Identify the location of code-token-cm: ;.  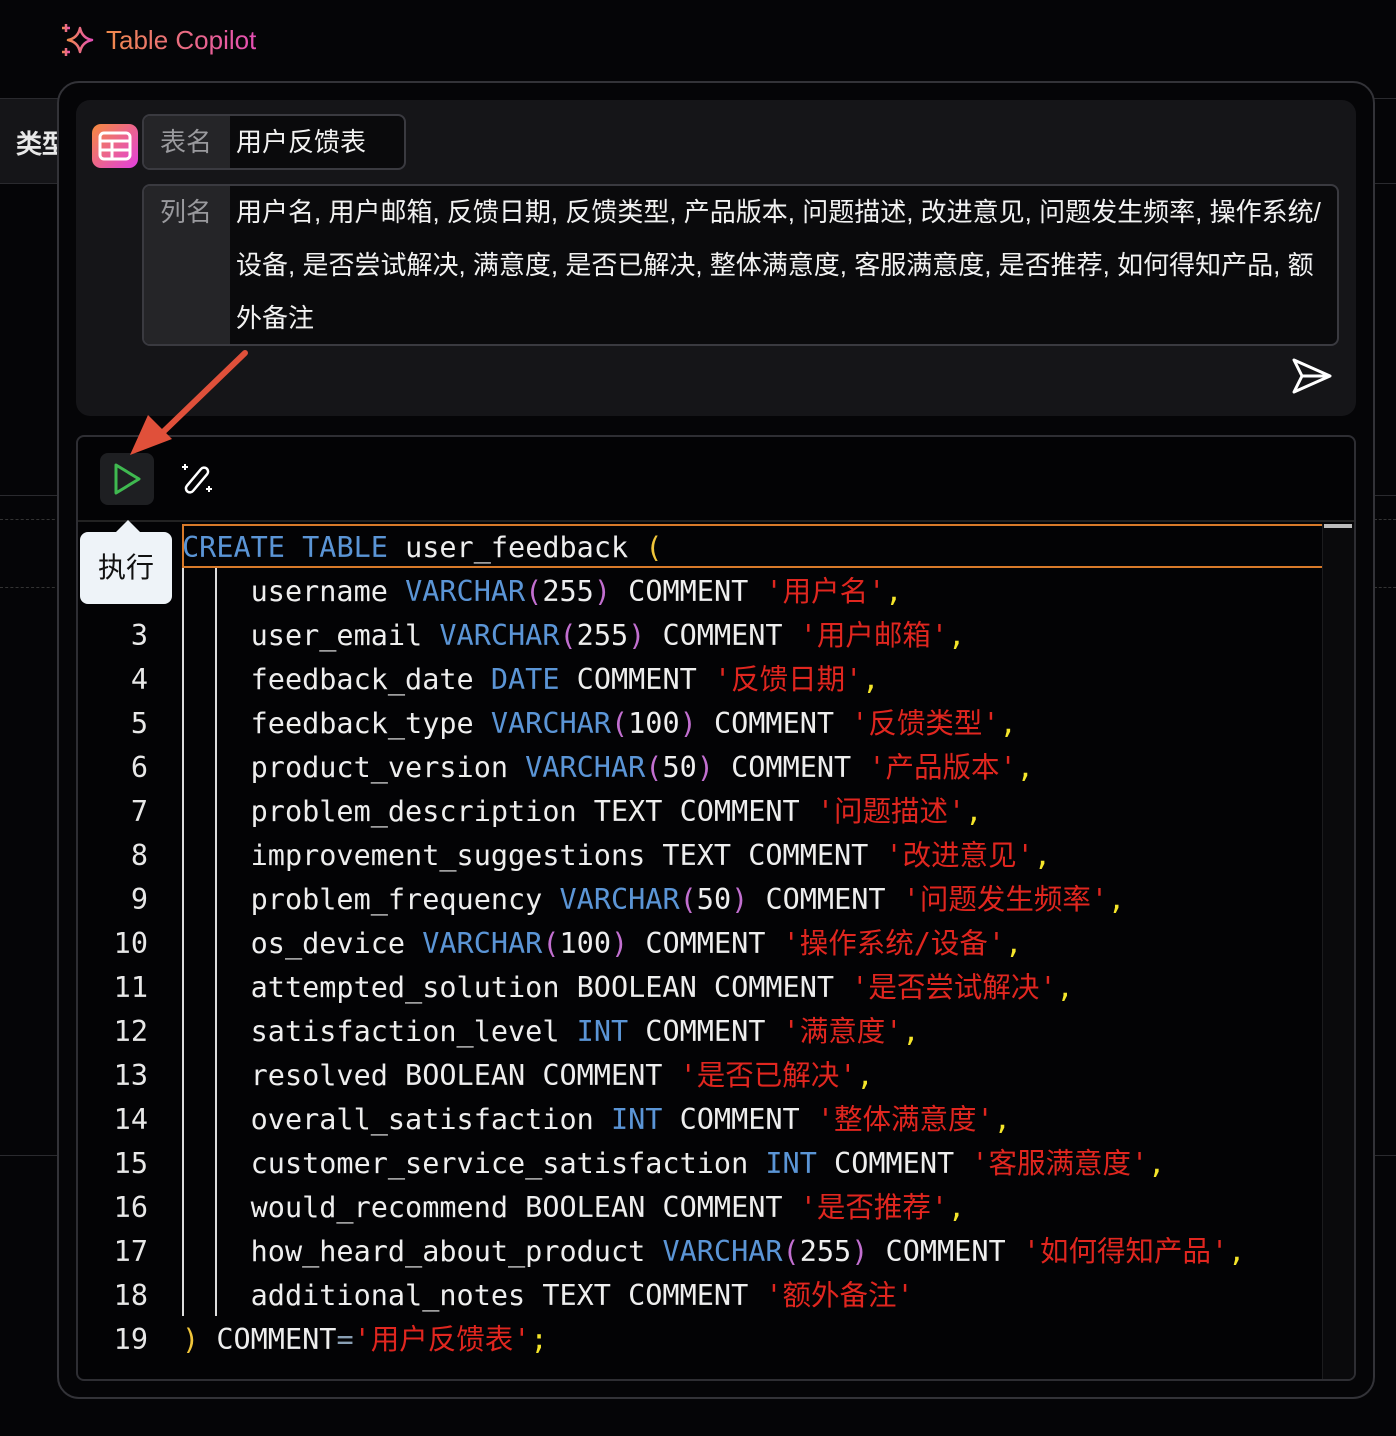
(539, 1339).